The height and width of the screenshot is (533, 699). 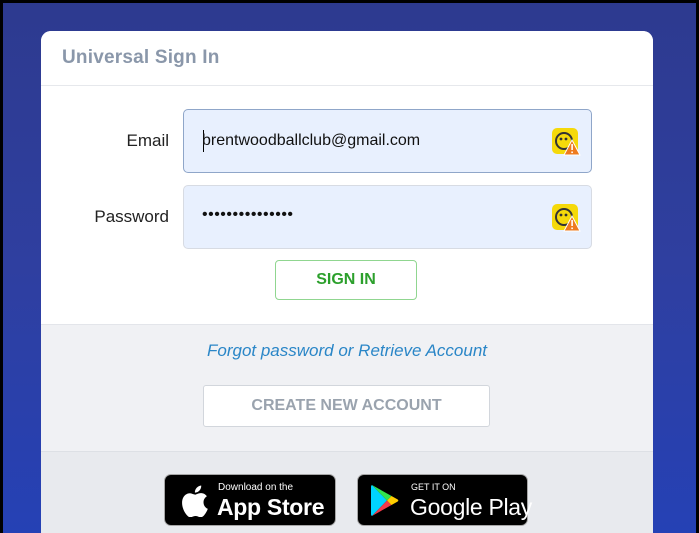 I want to click on apple-logo-icon, so click(x=195, y=501).